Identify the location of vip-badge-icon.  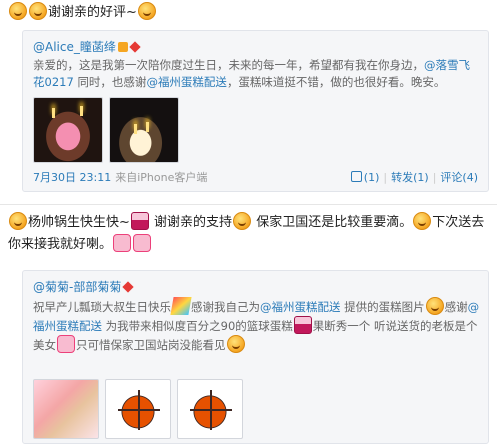
(122, 47).